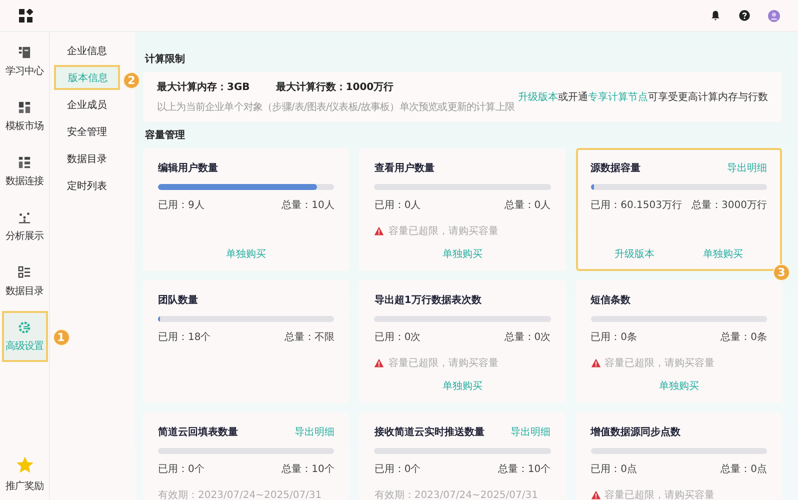 This screenshot has height=500, width=798. What do you see at coordinates (165, 135) in the screenshot?
I see `section-title: 容量管理` at bounding box center [165, 135].